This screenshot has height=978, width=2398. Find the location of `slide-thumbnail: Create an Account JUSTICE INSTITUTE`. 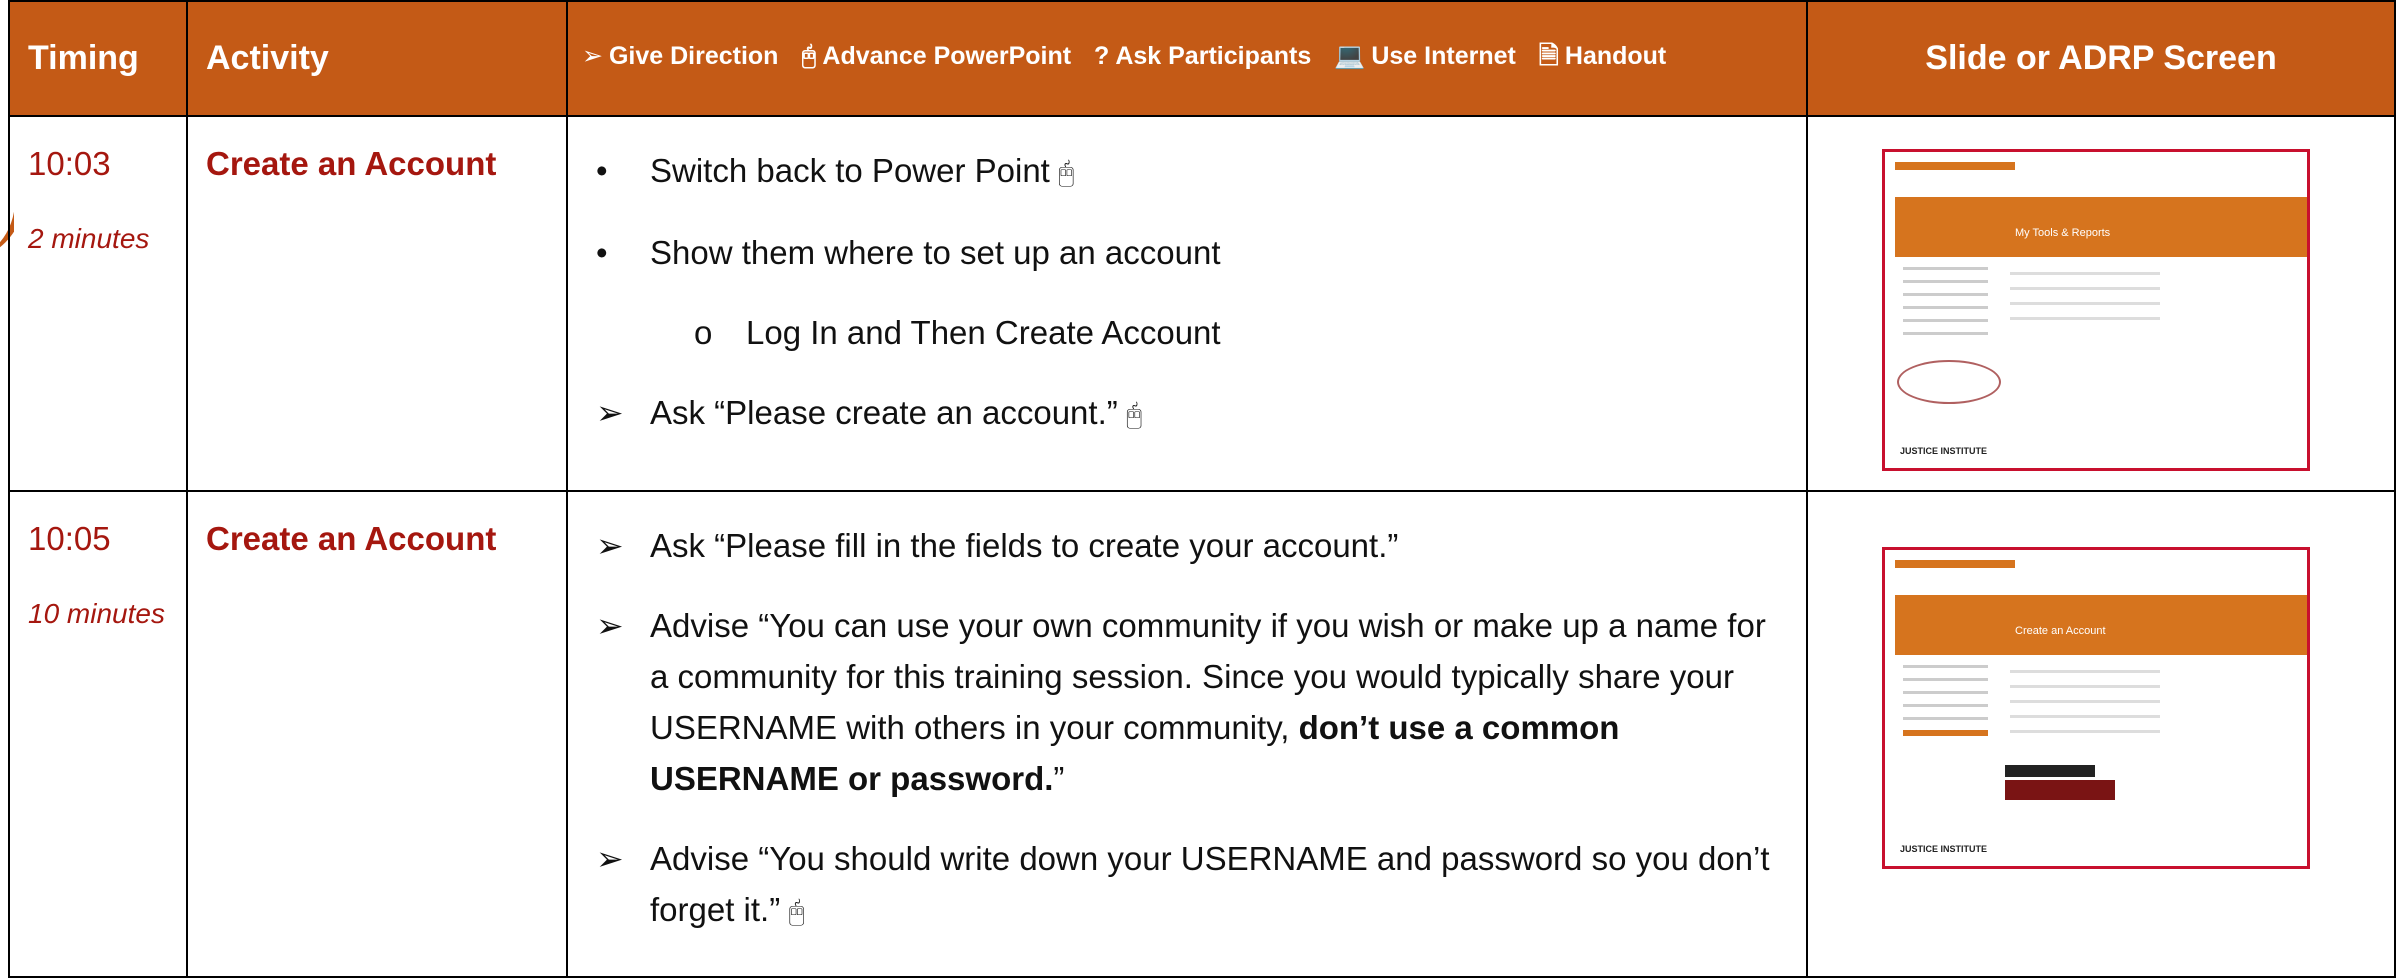

slide-thumbnail: Create an Account JUSTICE INSTITUTE is located at coordinates (2096, 708).